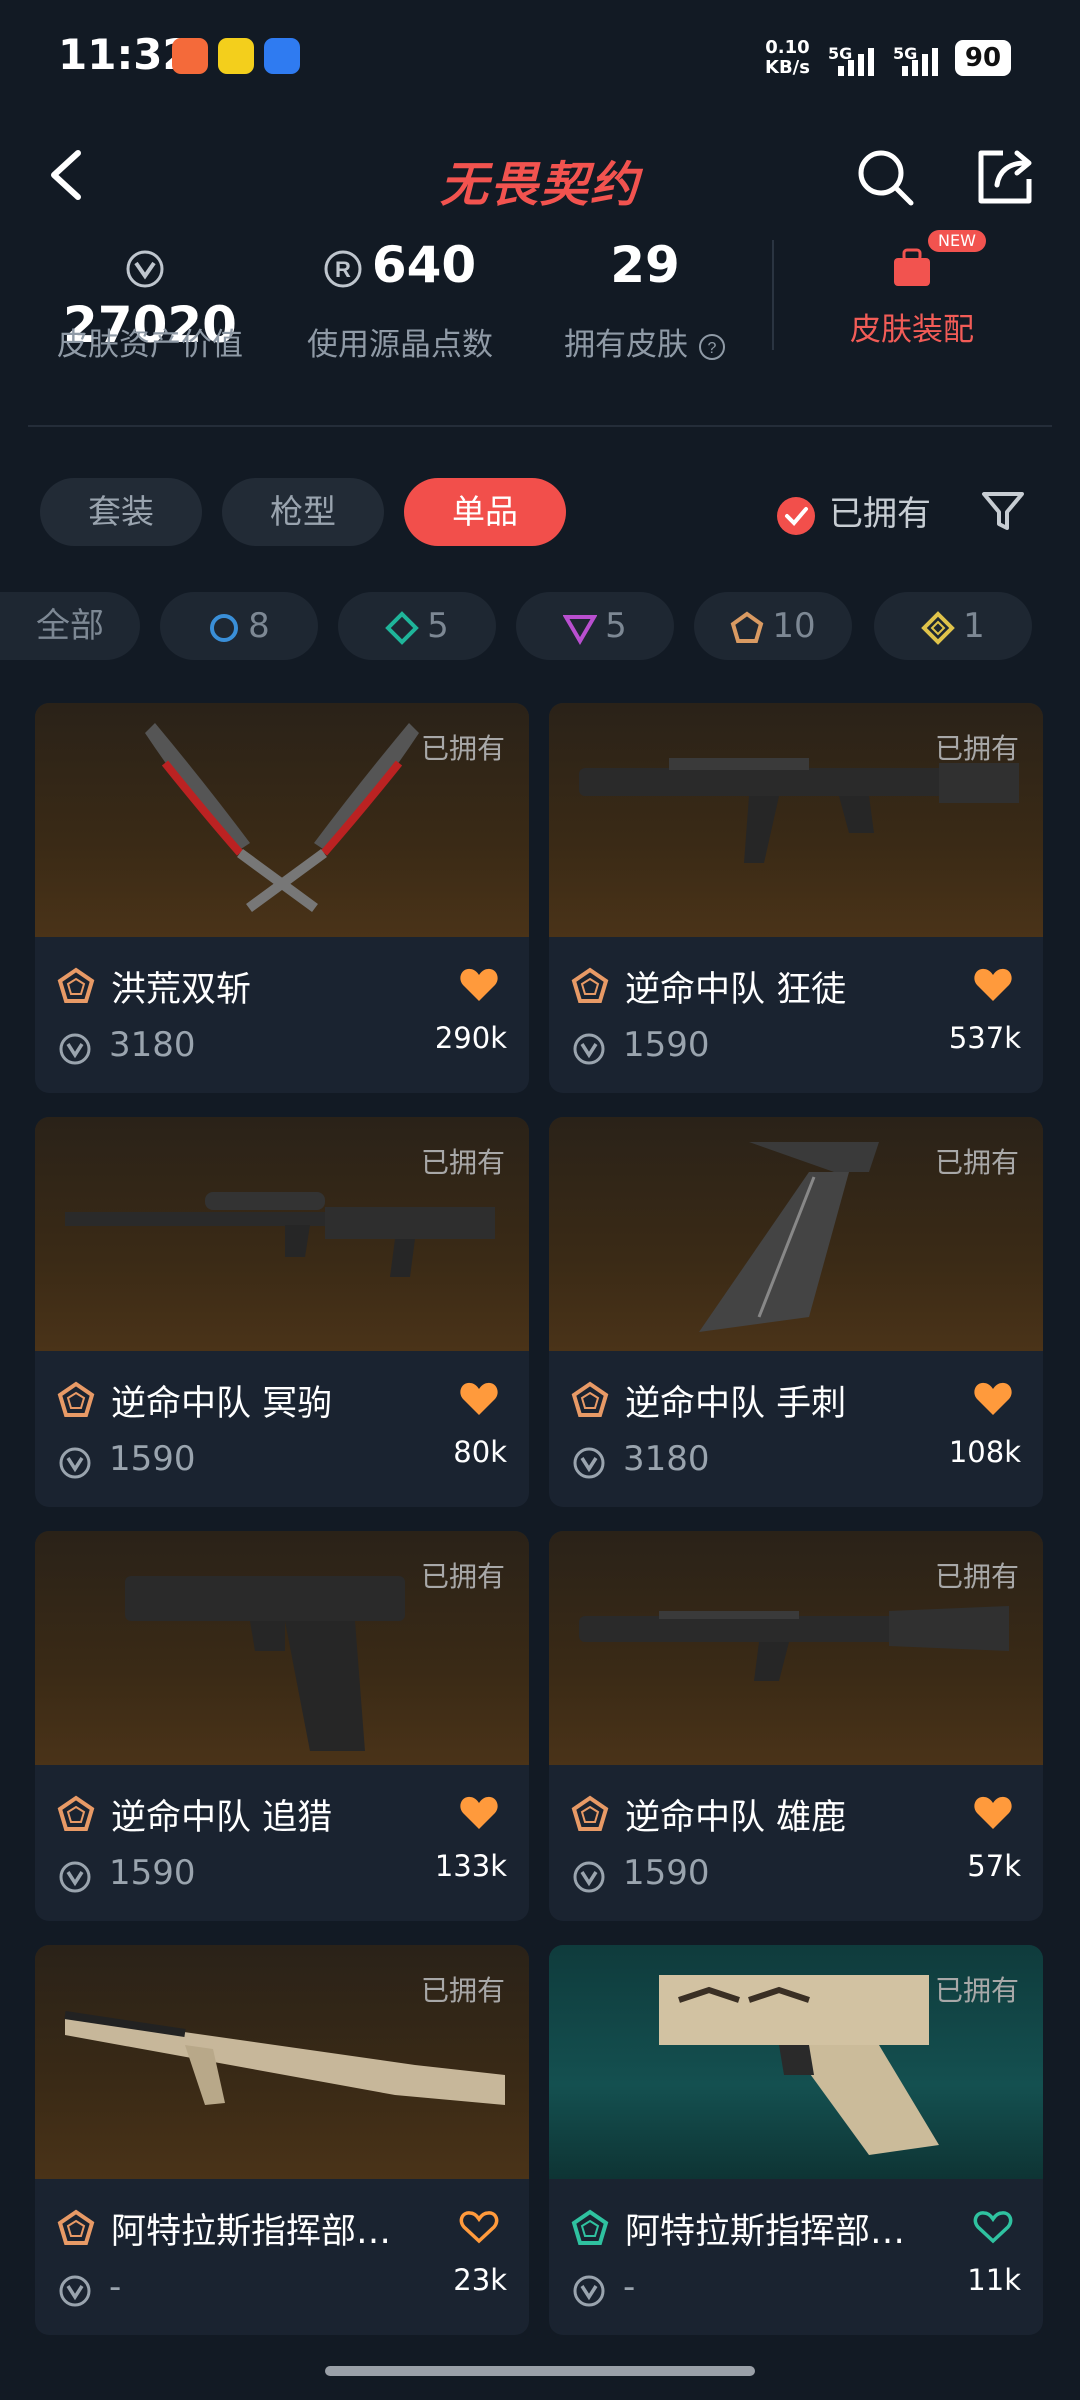 The width and height of the screenshot is (1080, 2400). What do you see at coordinates (796, 1312) in the screenshot?
I see `skin-card: 已拥有逆命中队 手刺 3180 108k` at bounding box center [796, 1312].